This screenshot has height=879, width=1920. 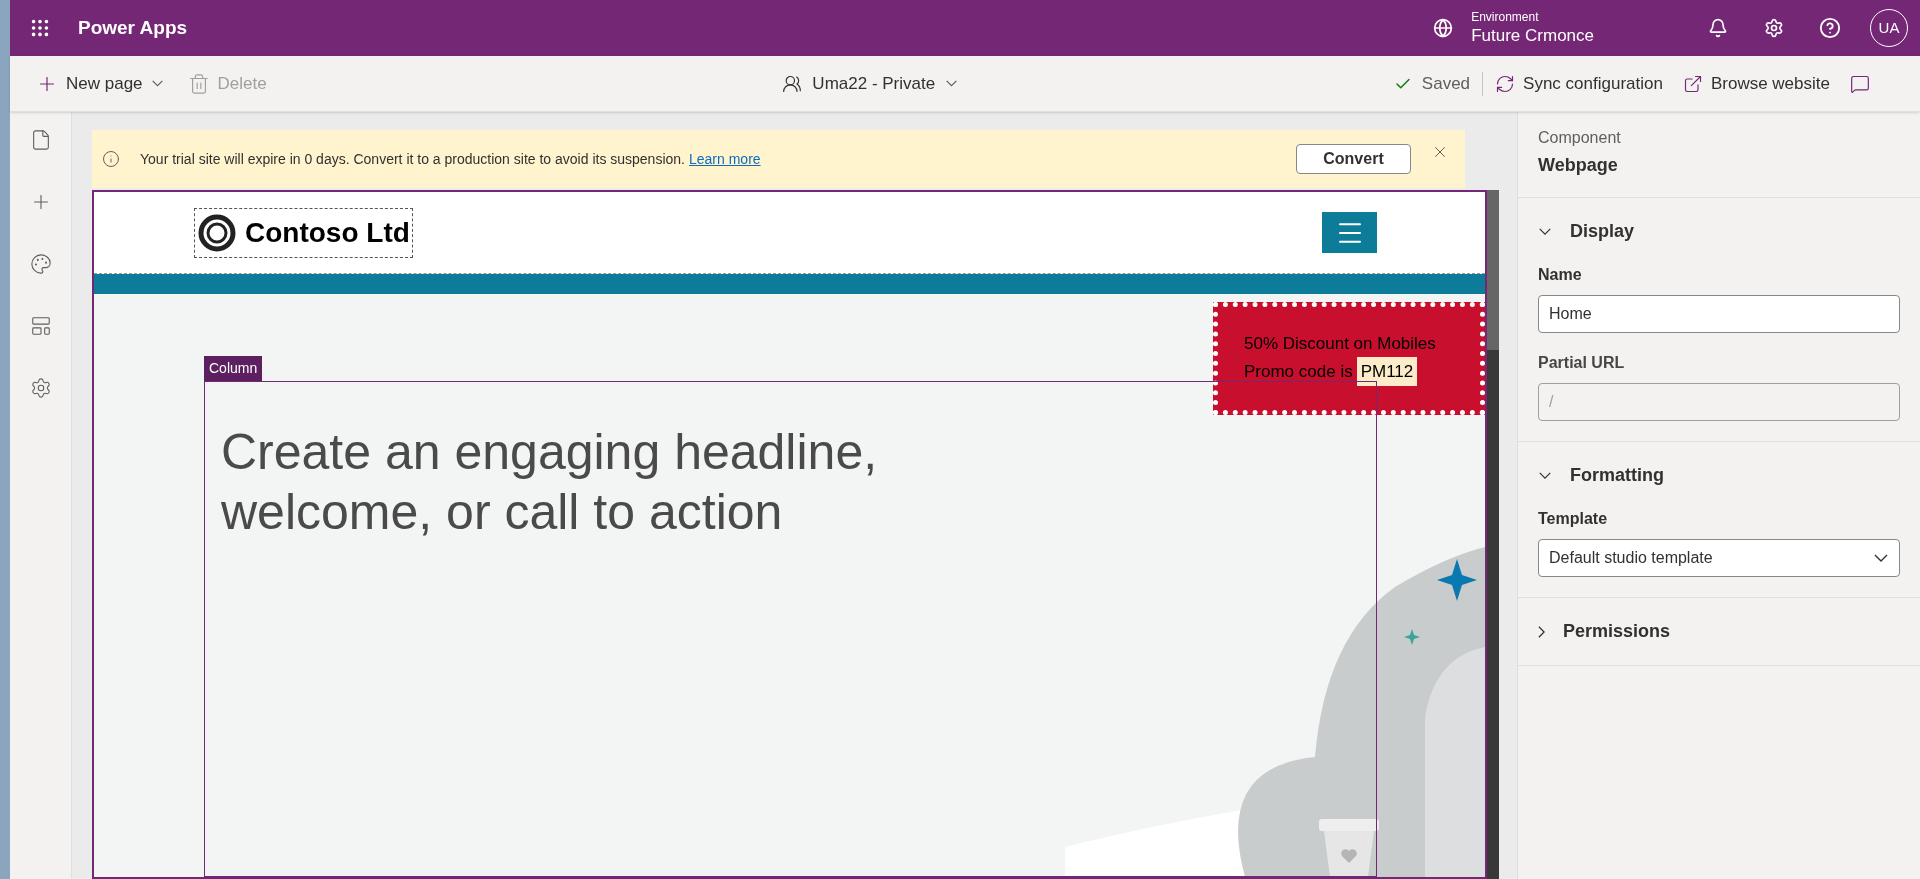 I want to click on headline-line: Create an engaging headline,, so click(x=550, y=452).